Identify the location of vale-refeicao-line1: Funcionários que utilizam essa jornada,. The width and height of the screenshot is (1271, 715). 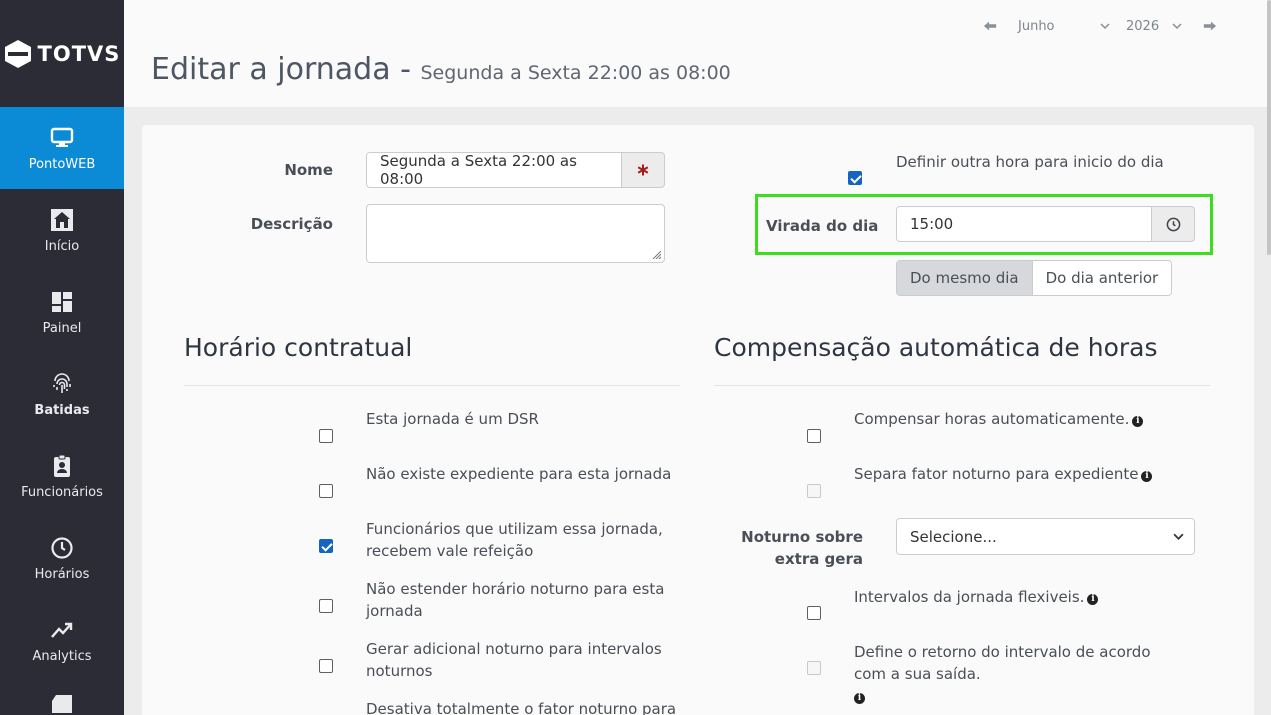
(514, 529).